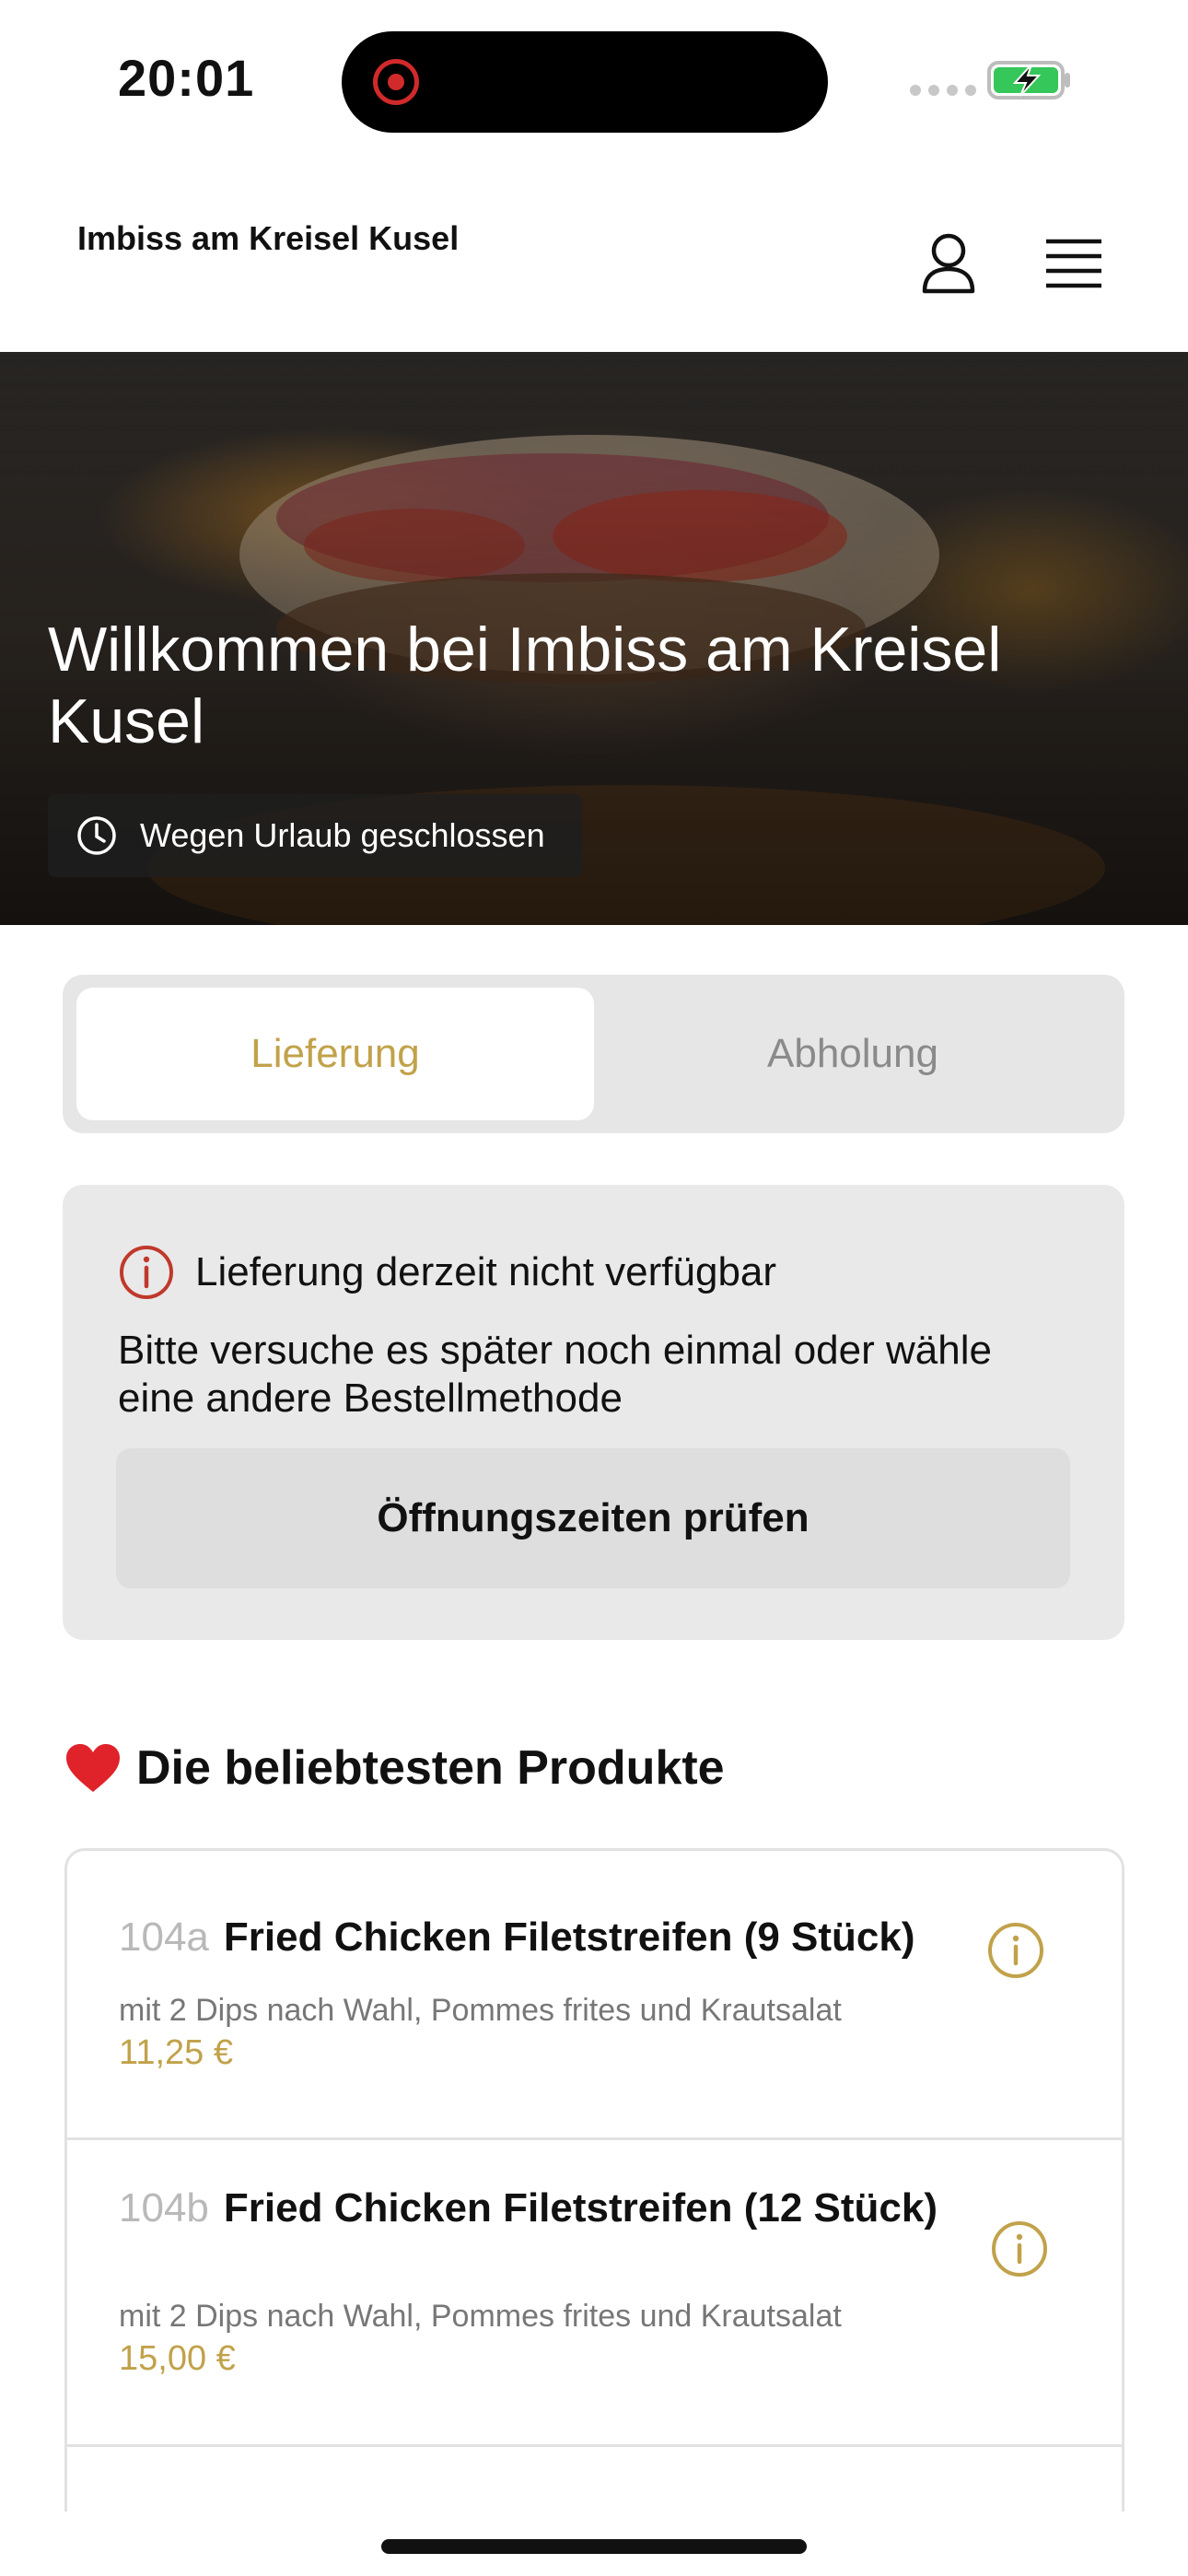 The image size is (1188, 2576). I want to click on status-bar: 20:01, so click(594, 83).